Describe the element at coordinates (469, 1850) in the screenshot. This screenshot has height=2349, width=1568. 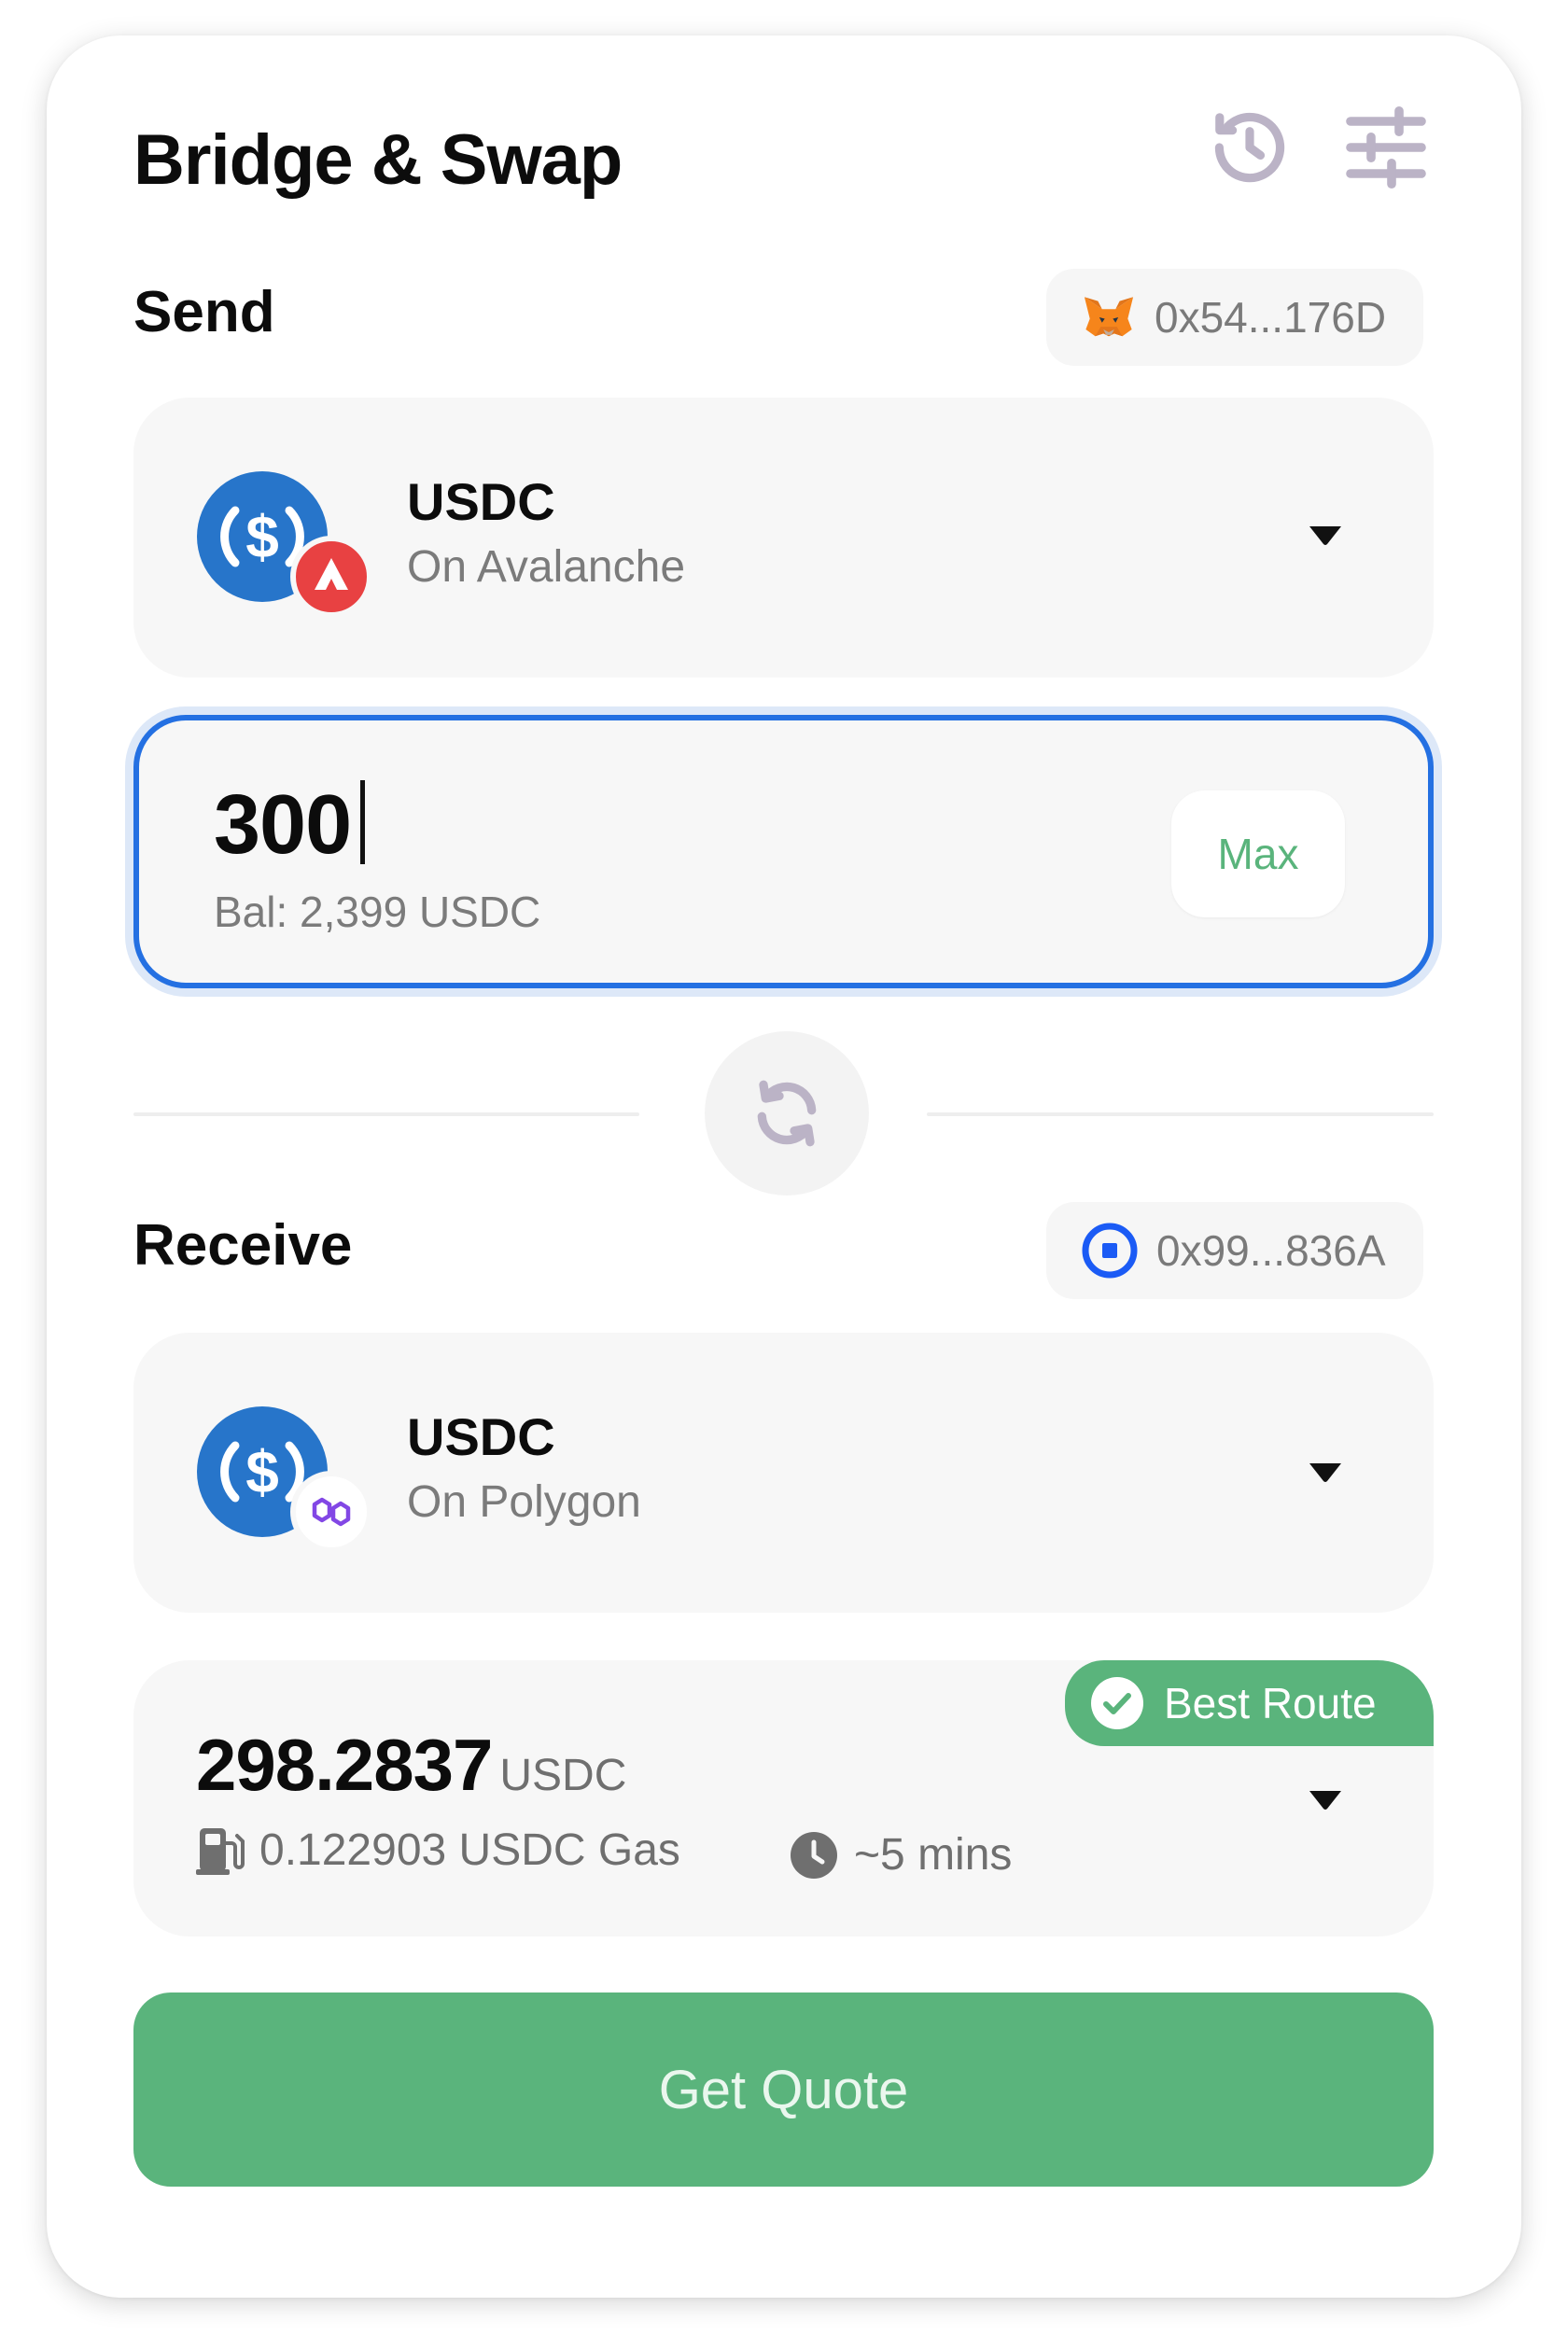
I see `gas-fee-text: 0.122903 USDC Gas` at that location.